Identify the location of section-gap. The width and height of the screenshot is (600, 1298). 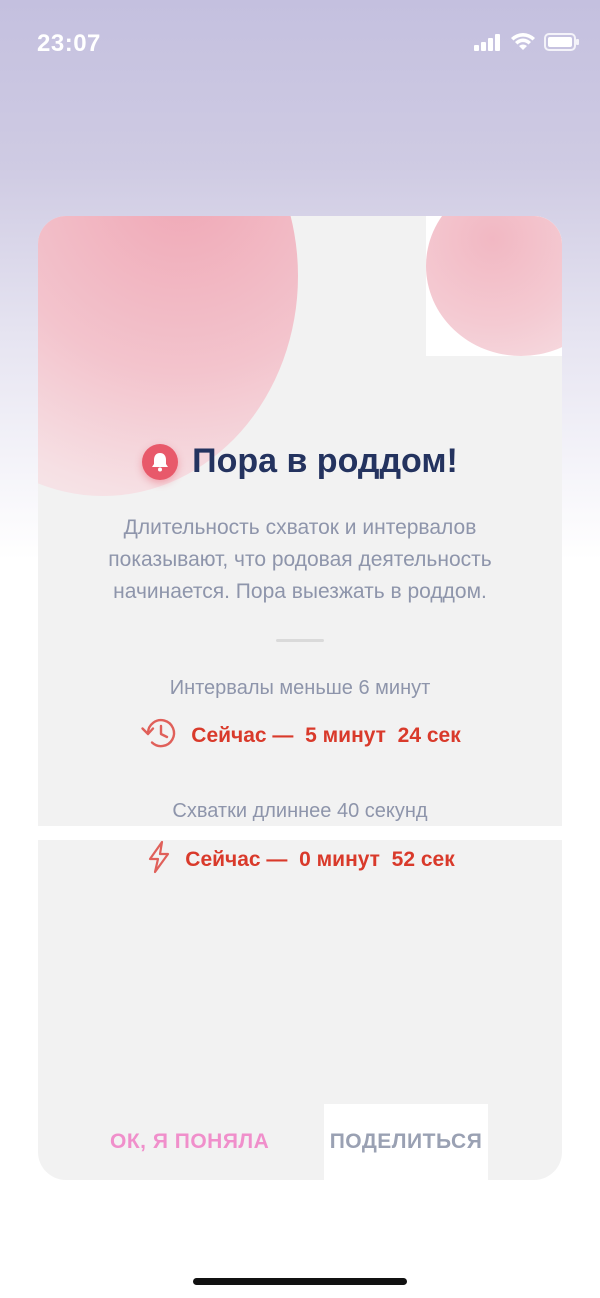
(300, 833).